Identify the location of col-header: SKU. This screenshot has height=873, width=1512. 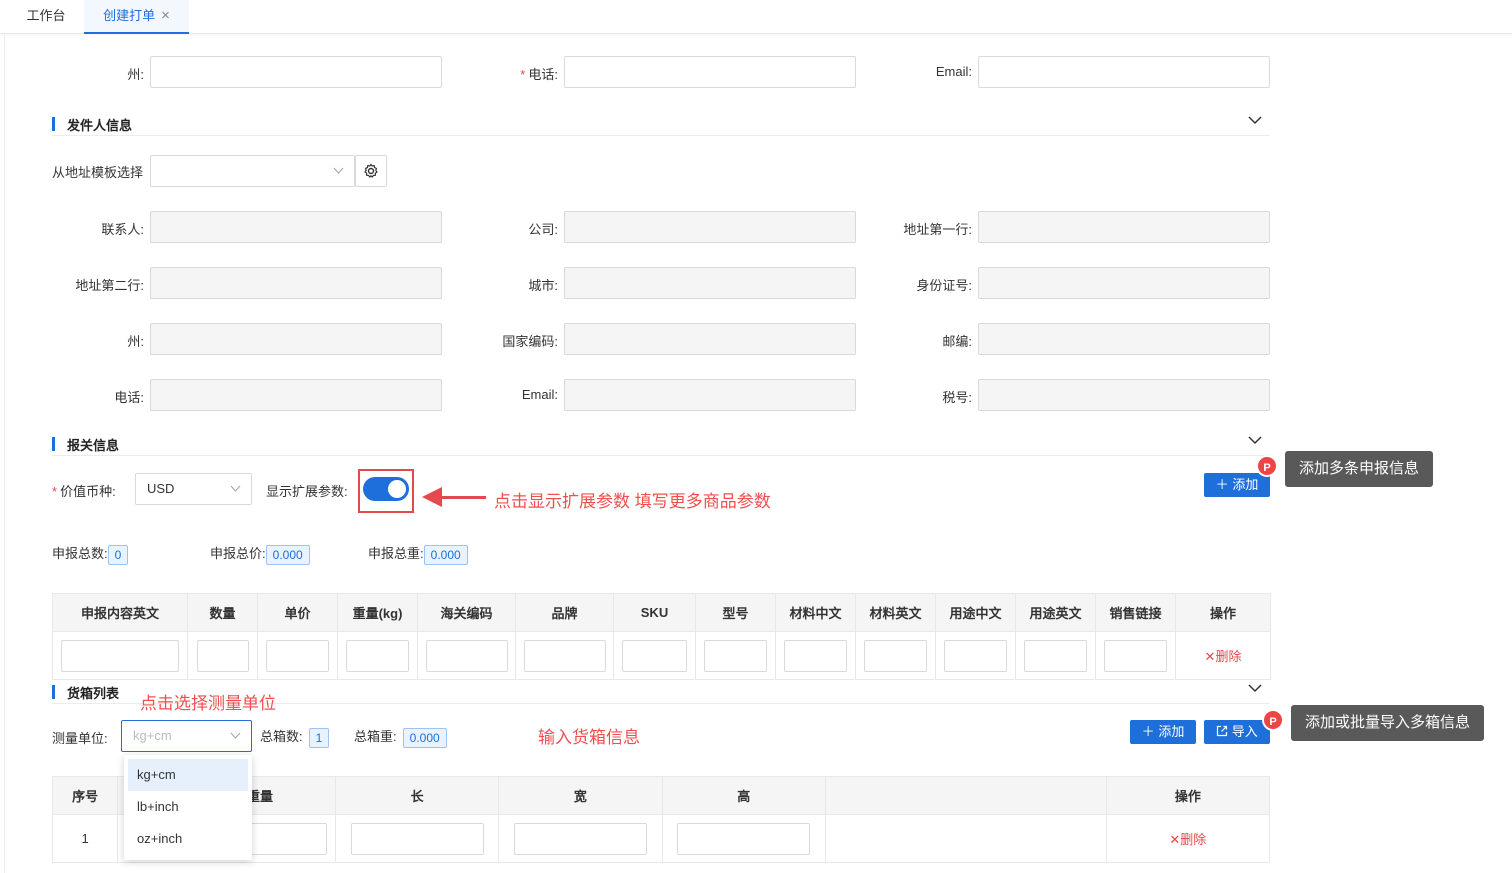
(654, 612).